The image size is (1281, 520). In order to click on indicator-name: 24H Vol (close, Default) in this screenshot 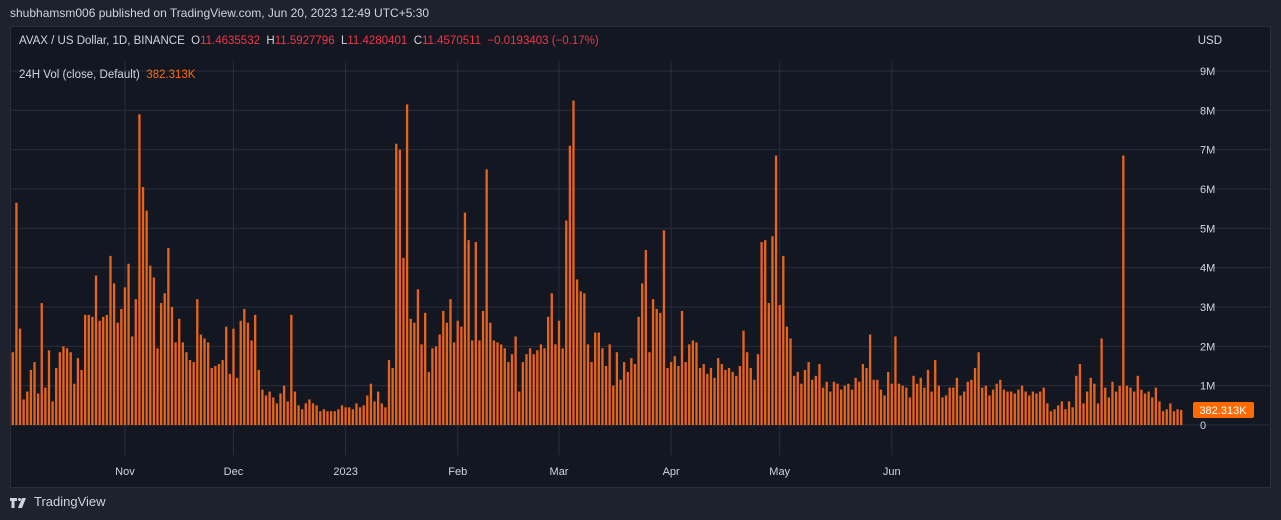, I will do `click(79, 75)`.